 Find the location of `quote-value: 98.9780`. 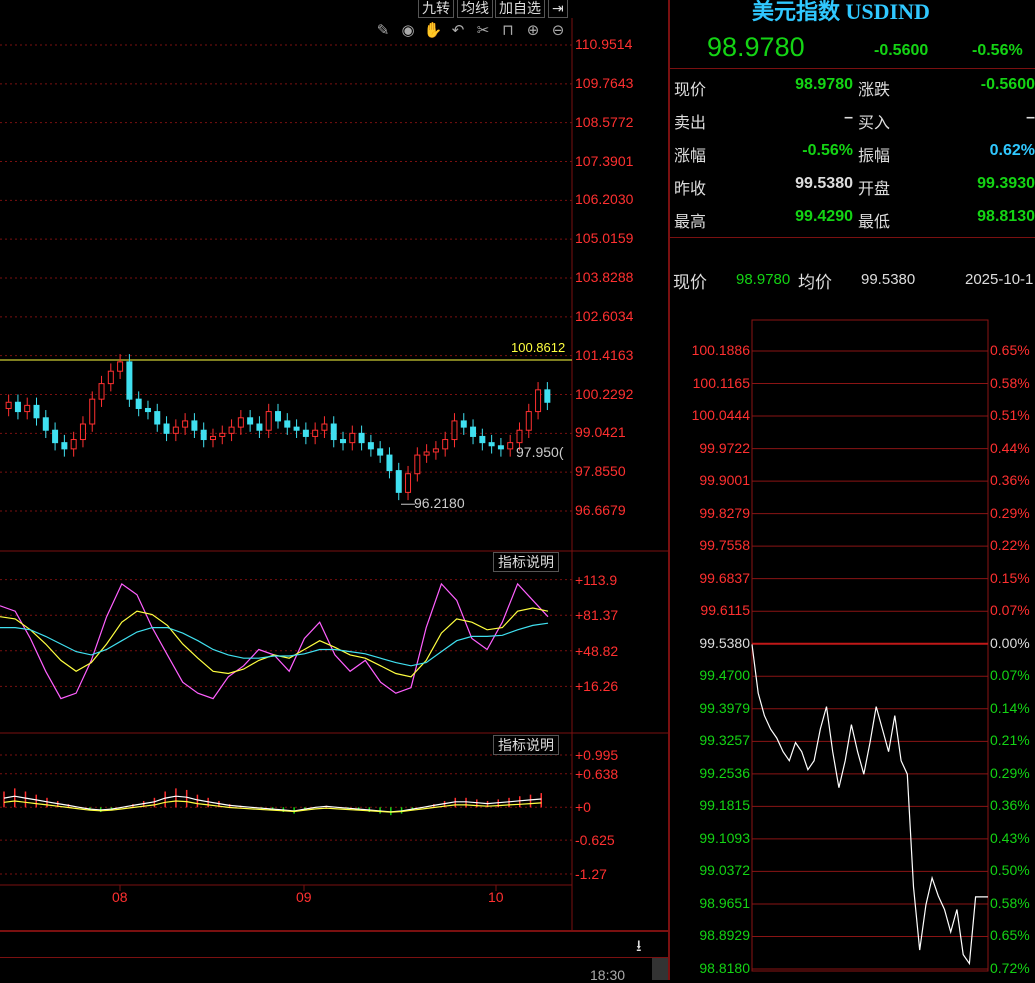

quote-value: 98.9780 is located at coordinates (824, 84).